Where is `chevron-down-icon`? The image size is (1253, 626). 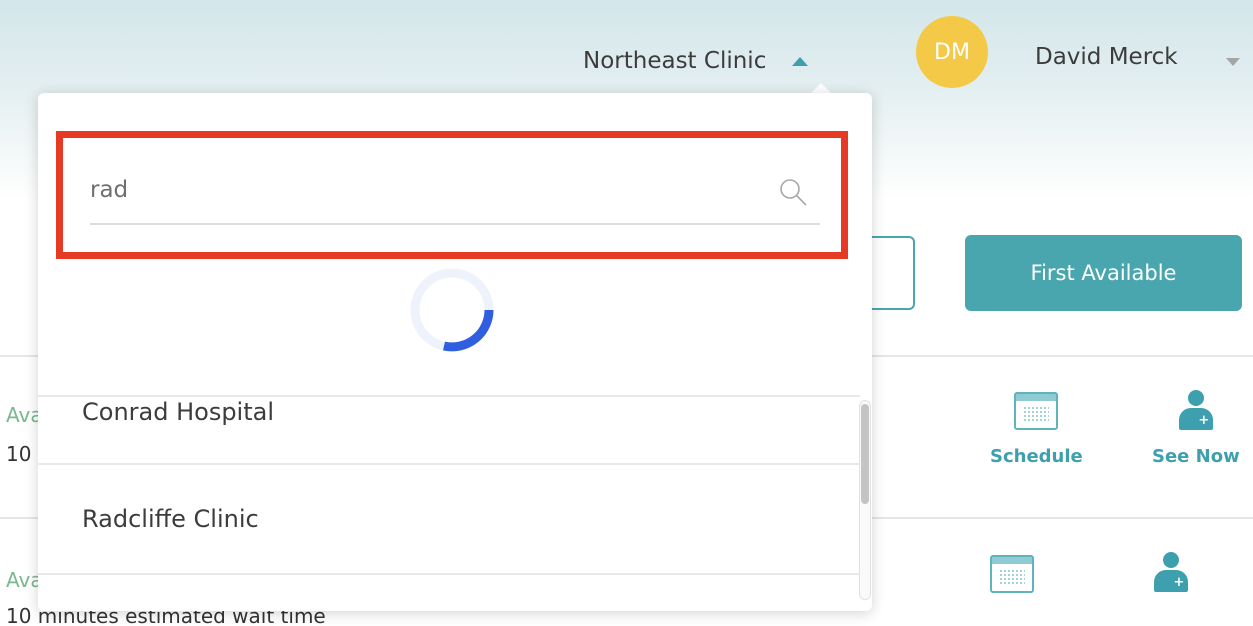 chevron-down-icon is located at coordinates (1233, 62).